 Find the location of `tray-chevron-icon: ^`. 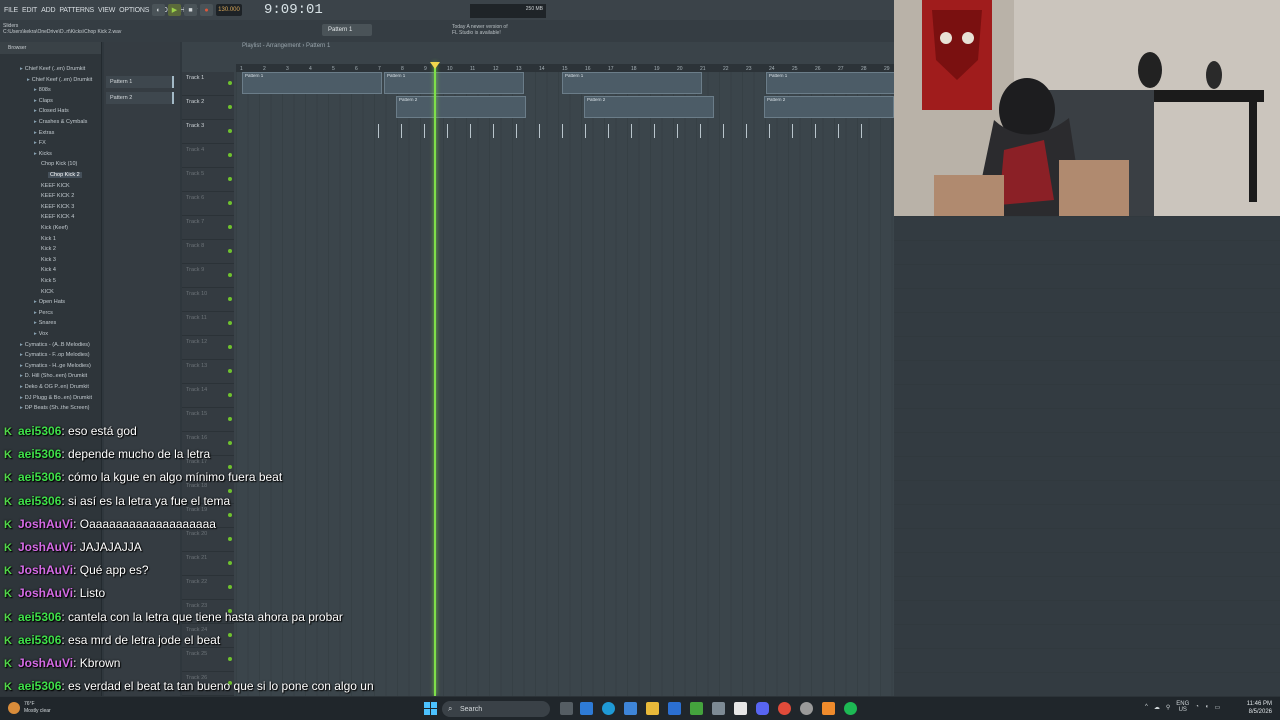

tray-chevron-icon: ^ is located at coordinates (1146, 707).